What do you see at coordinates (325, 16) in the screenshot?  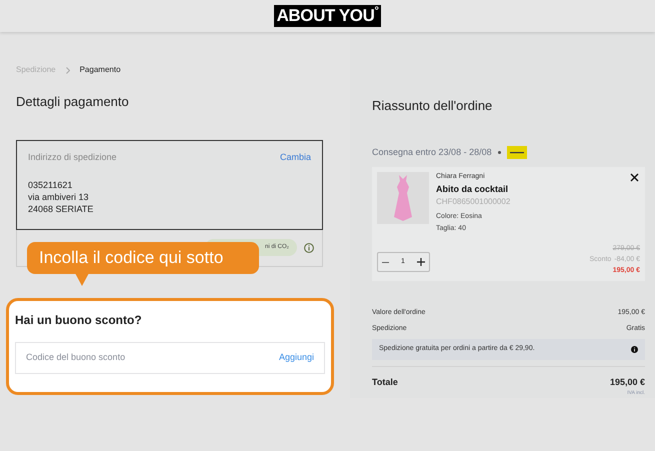 I see `logo-text: ABOUT YOU` at bounding box center [325, 16].